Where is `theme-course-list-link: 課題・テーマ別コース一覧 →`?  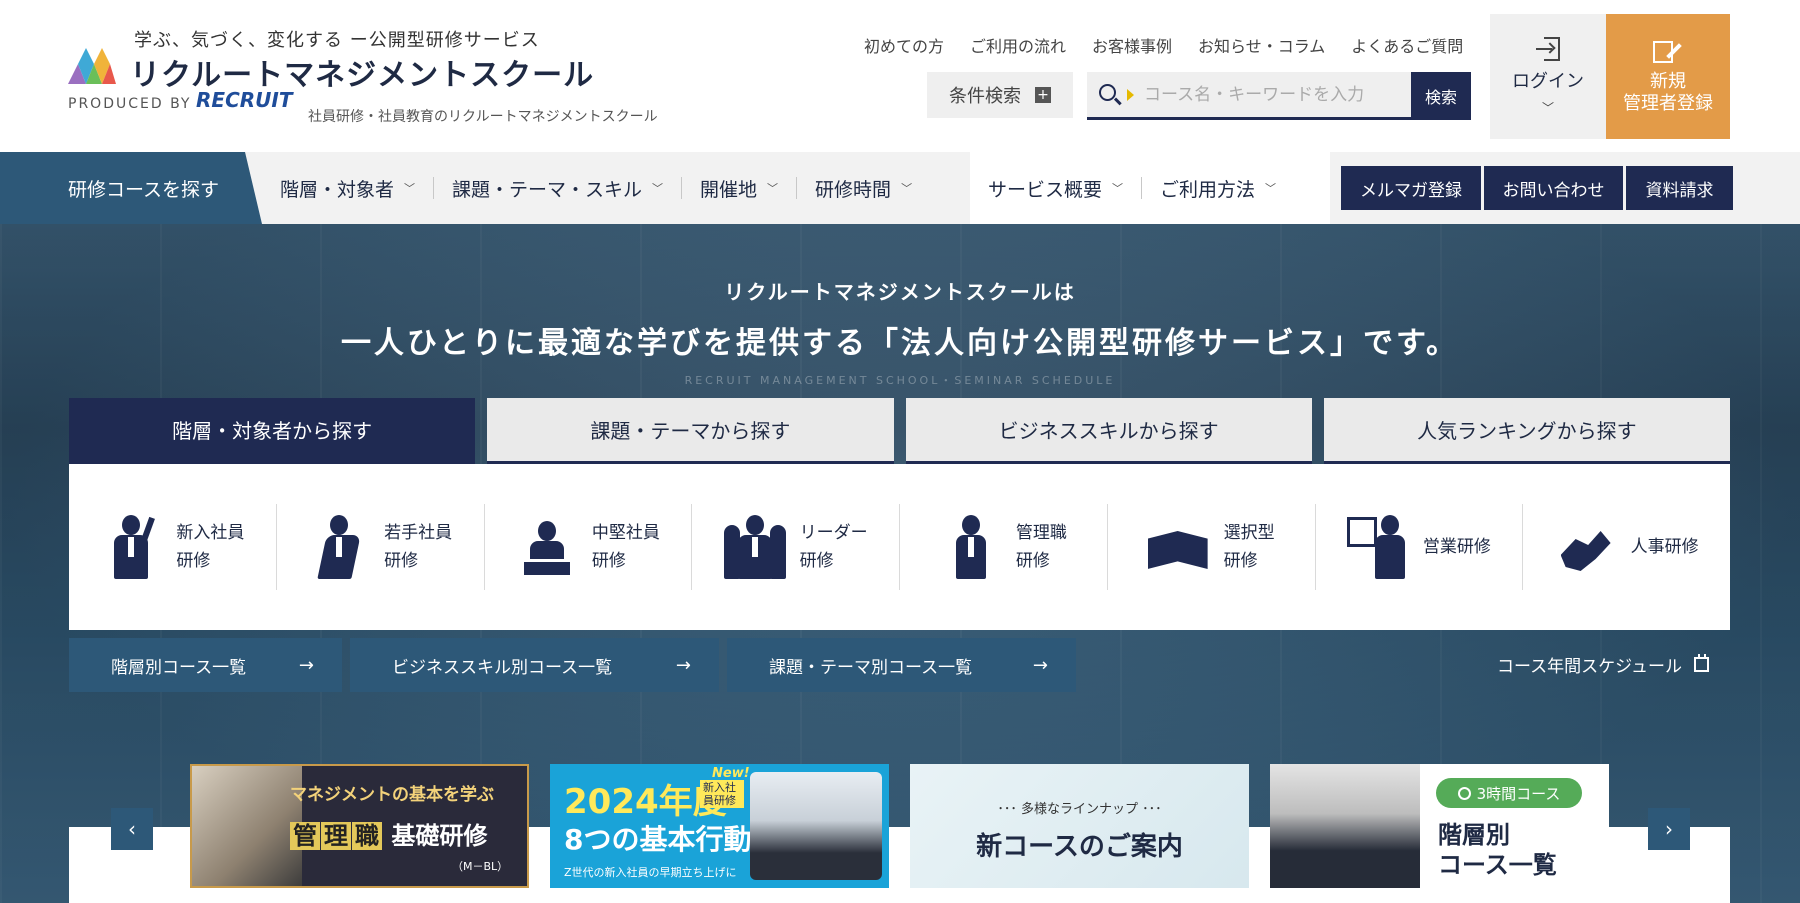 theme-course-list-link: 課題・テーマ別コース一覧 → is located at coordinates (901, 665).